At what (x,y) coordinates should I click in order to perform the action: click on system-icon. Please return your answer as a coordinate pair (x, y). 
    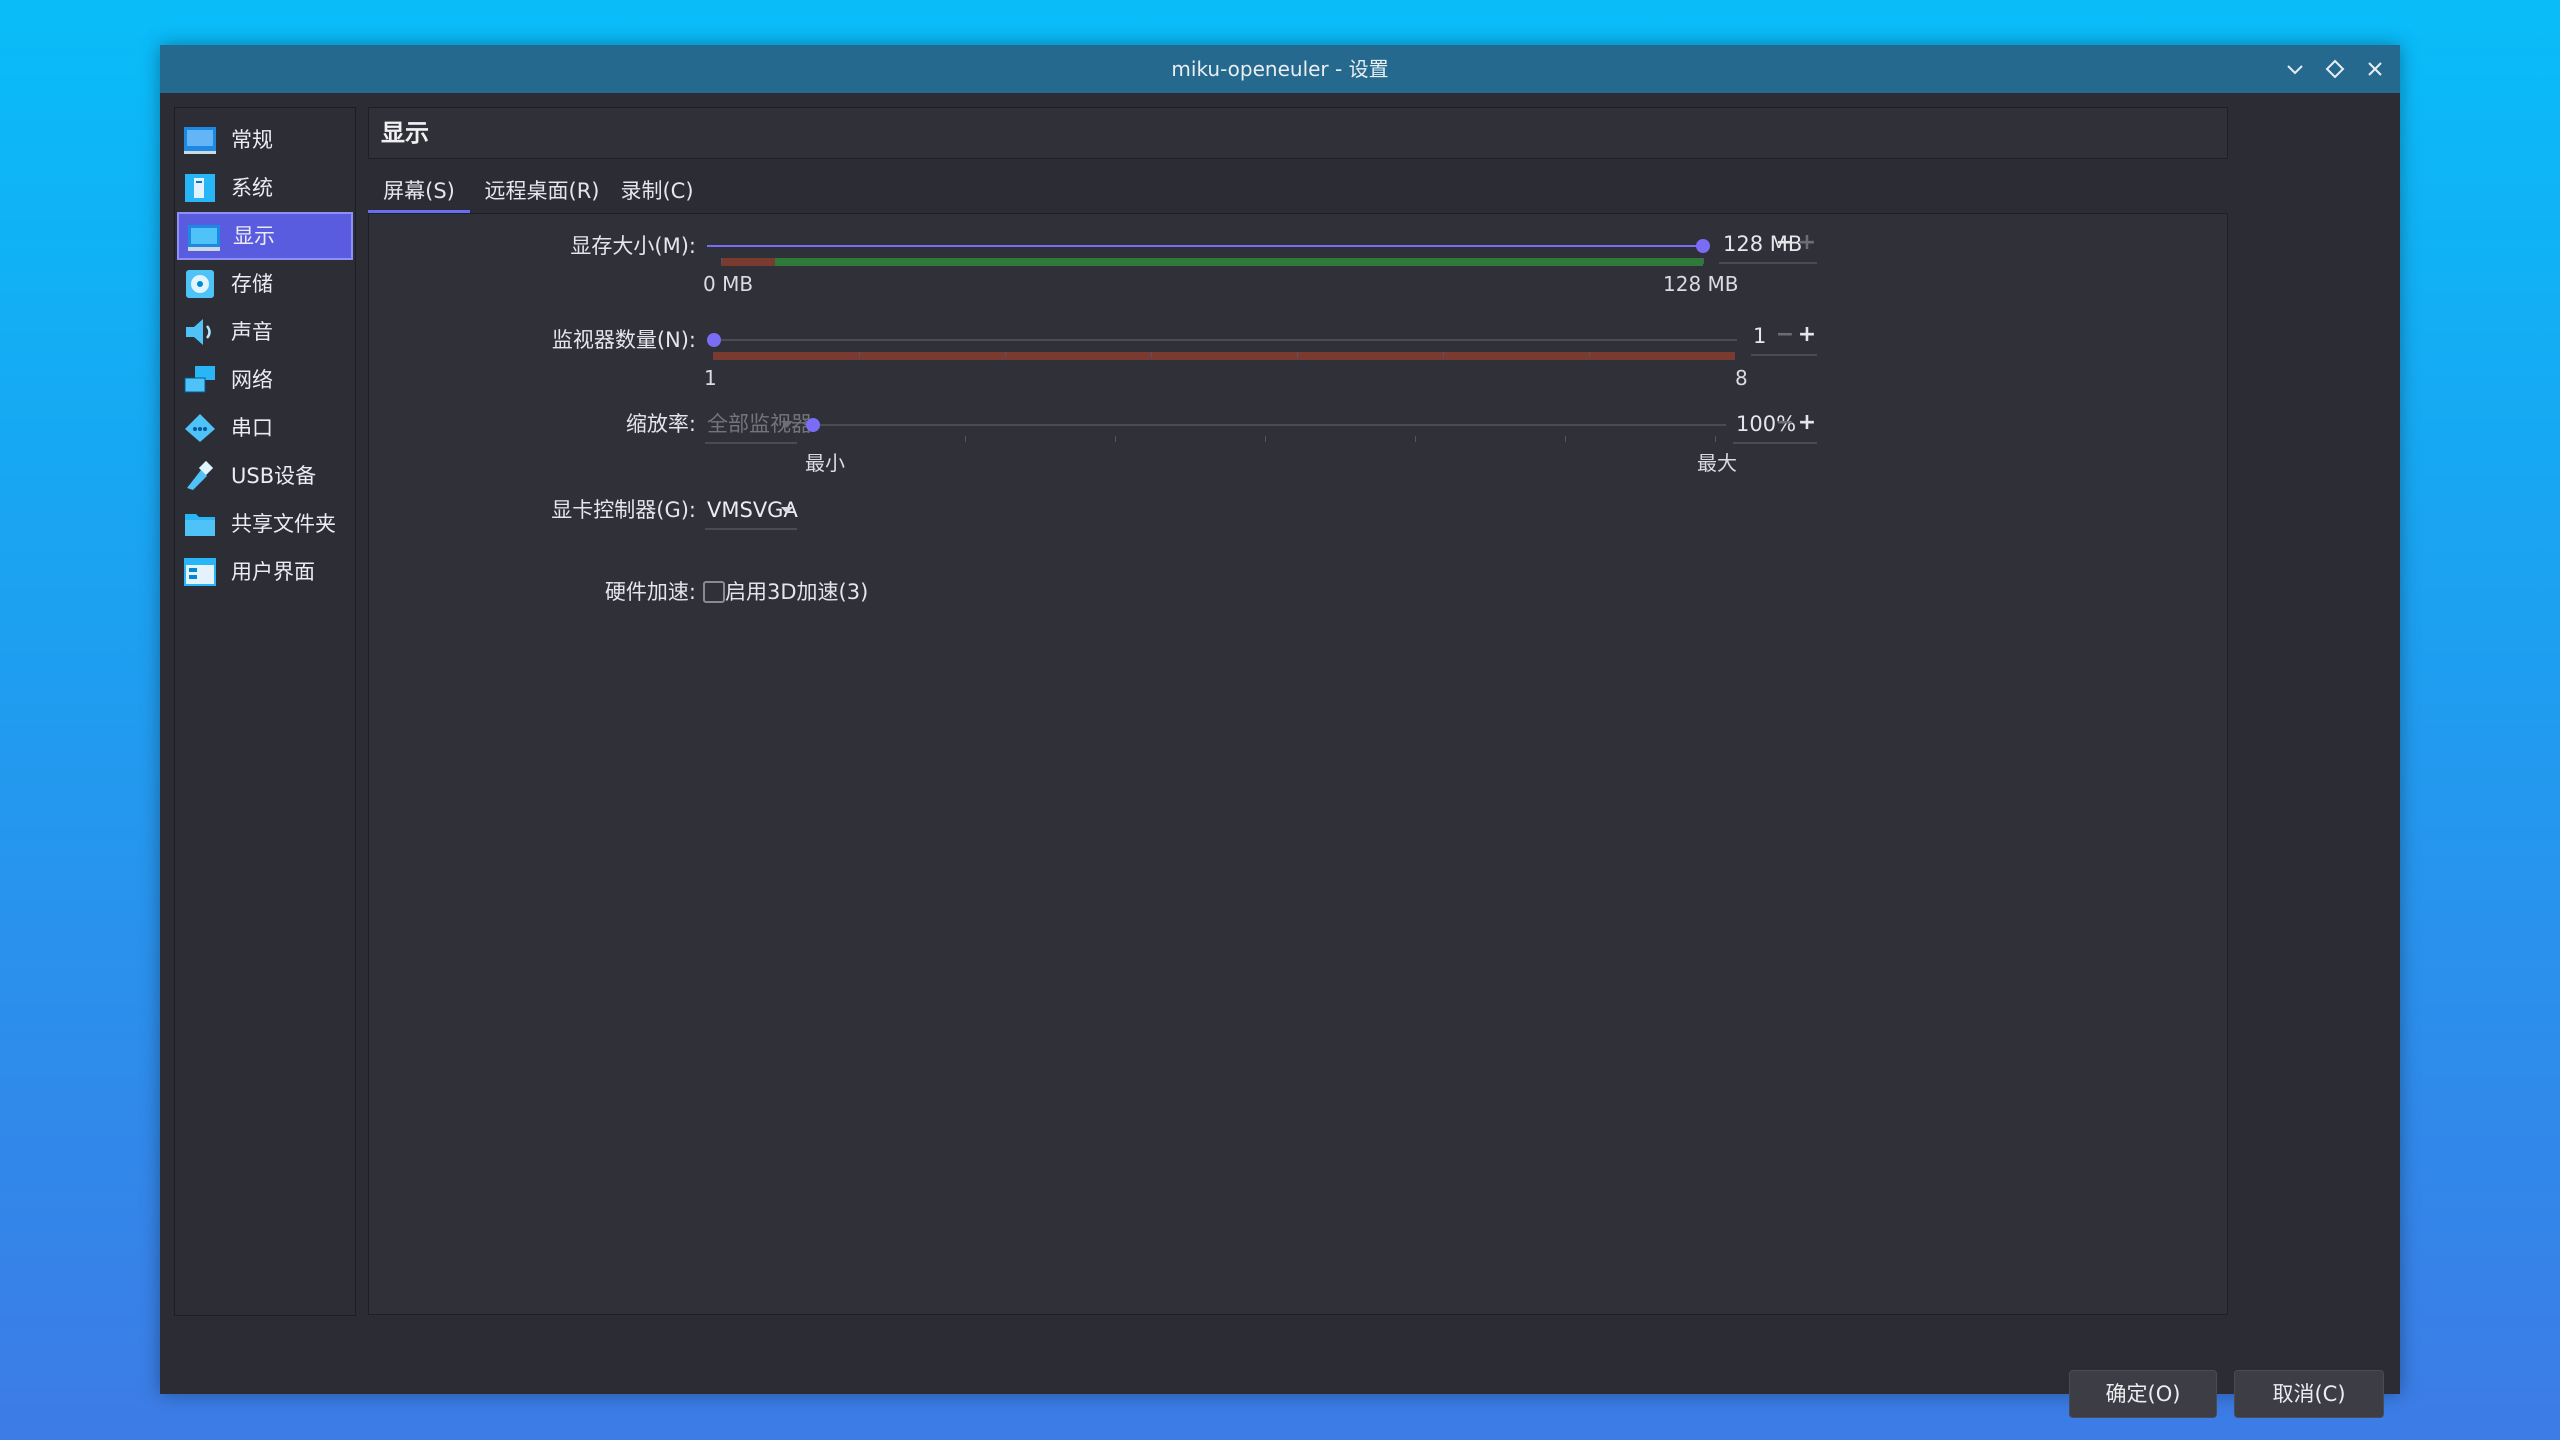
    Looking at the image, I should click on (200, 188).